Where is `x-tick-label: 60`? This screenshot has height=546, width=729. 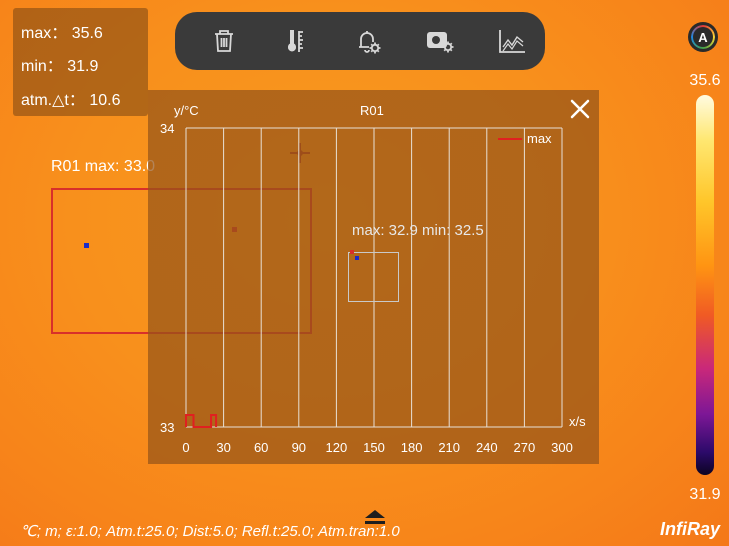 x-tick-label: 60 is located at coordinates (261, 447).